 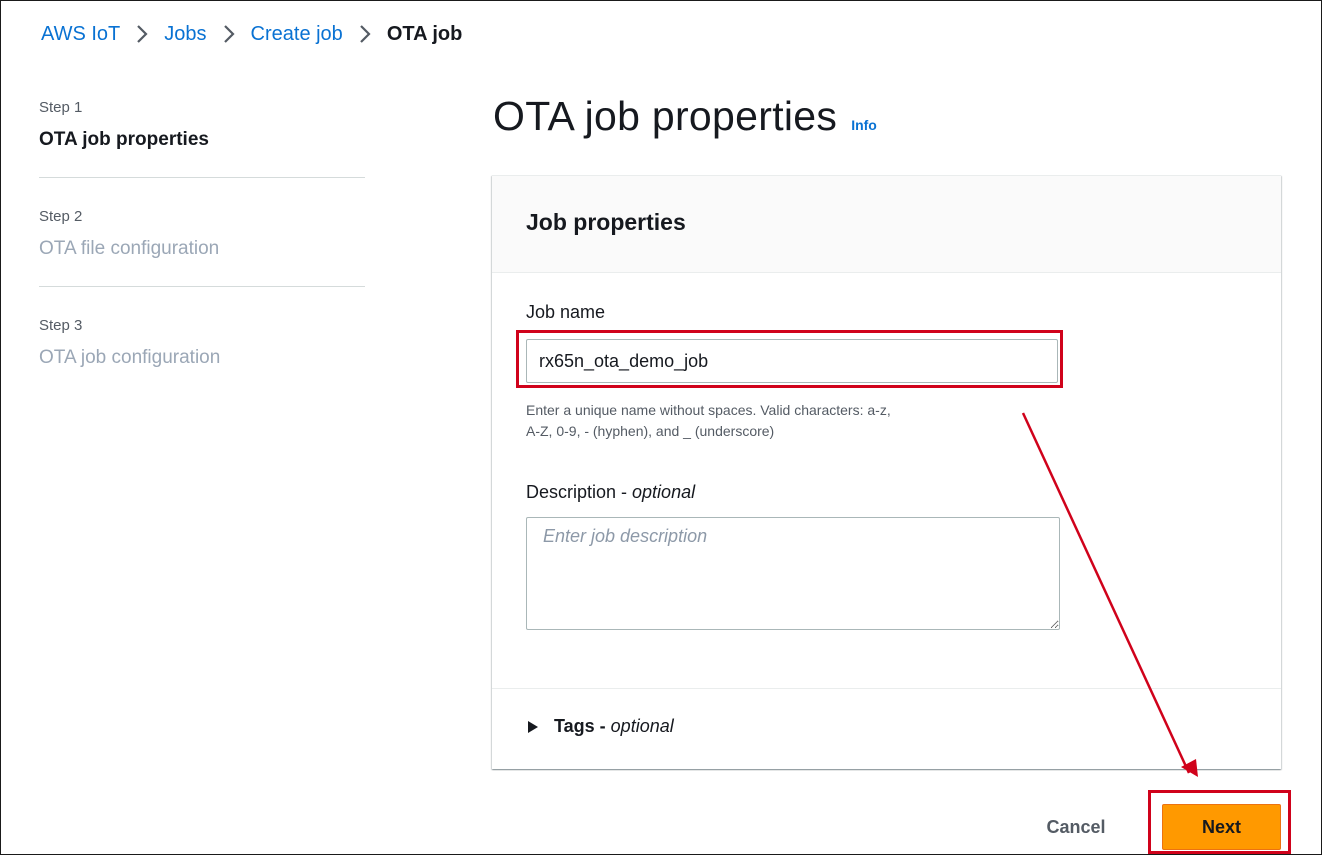 What do you see at coordinates (202, 343) in the screenshot?
I see `step-3: Step 3 OTA job configuration` at bounding box center [202, 343].